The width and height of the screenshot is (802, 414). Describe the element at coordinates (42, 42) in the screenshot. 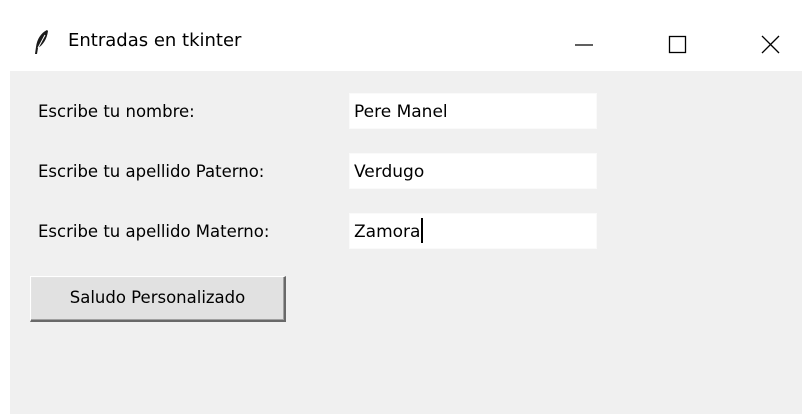

I see `feather-icon` at that location.